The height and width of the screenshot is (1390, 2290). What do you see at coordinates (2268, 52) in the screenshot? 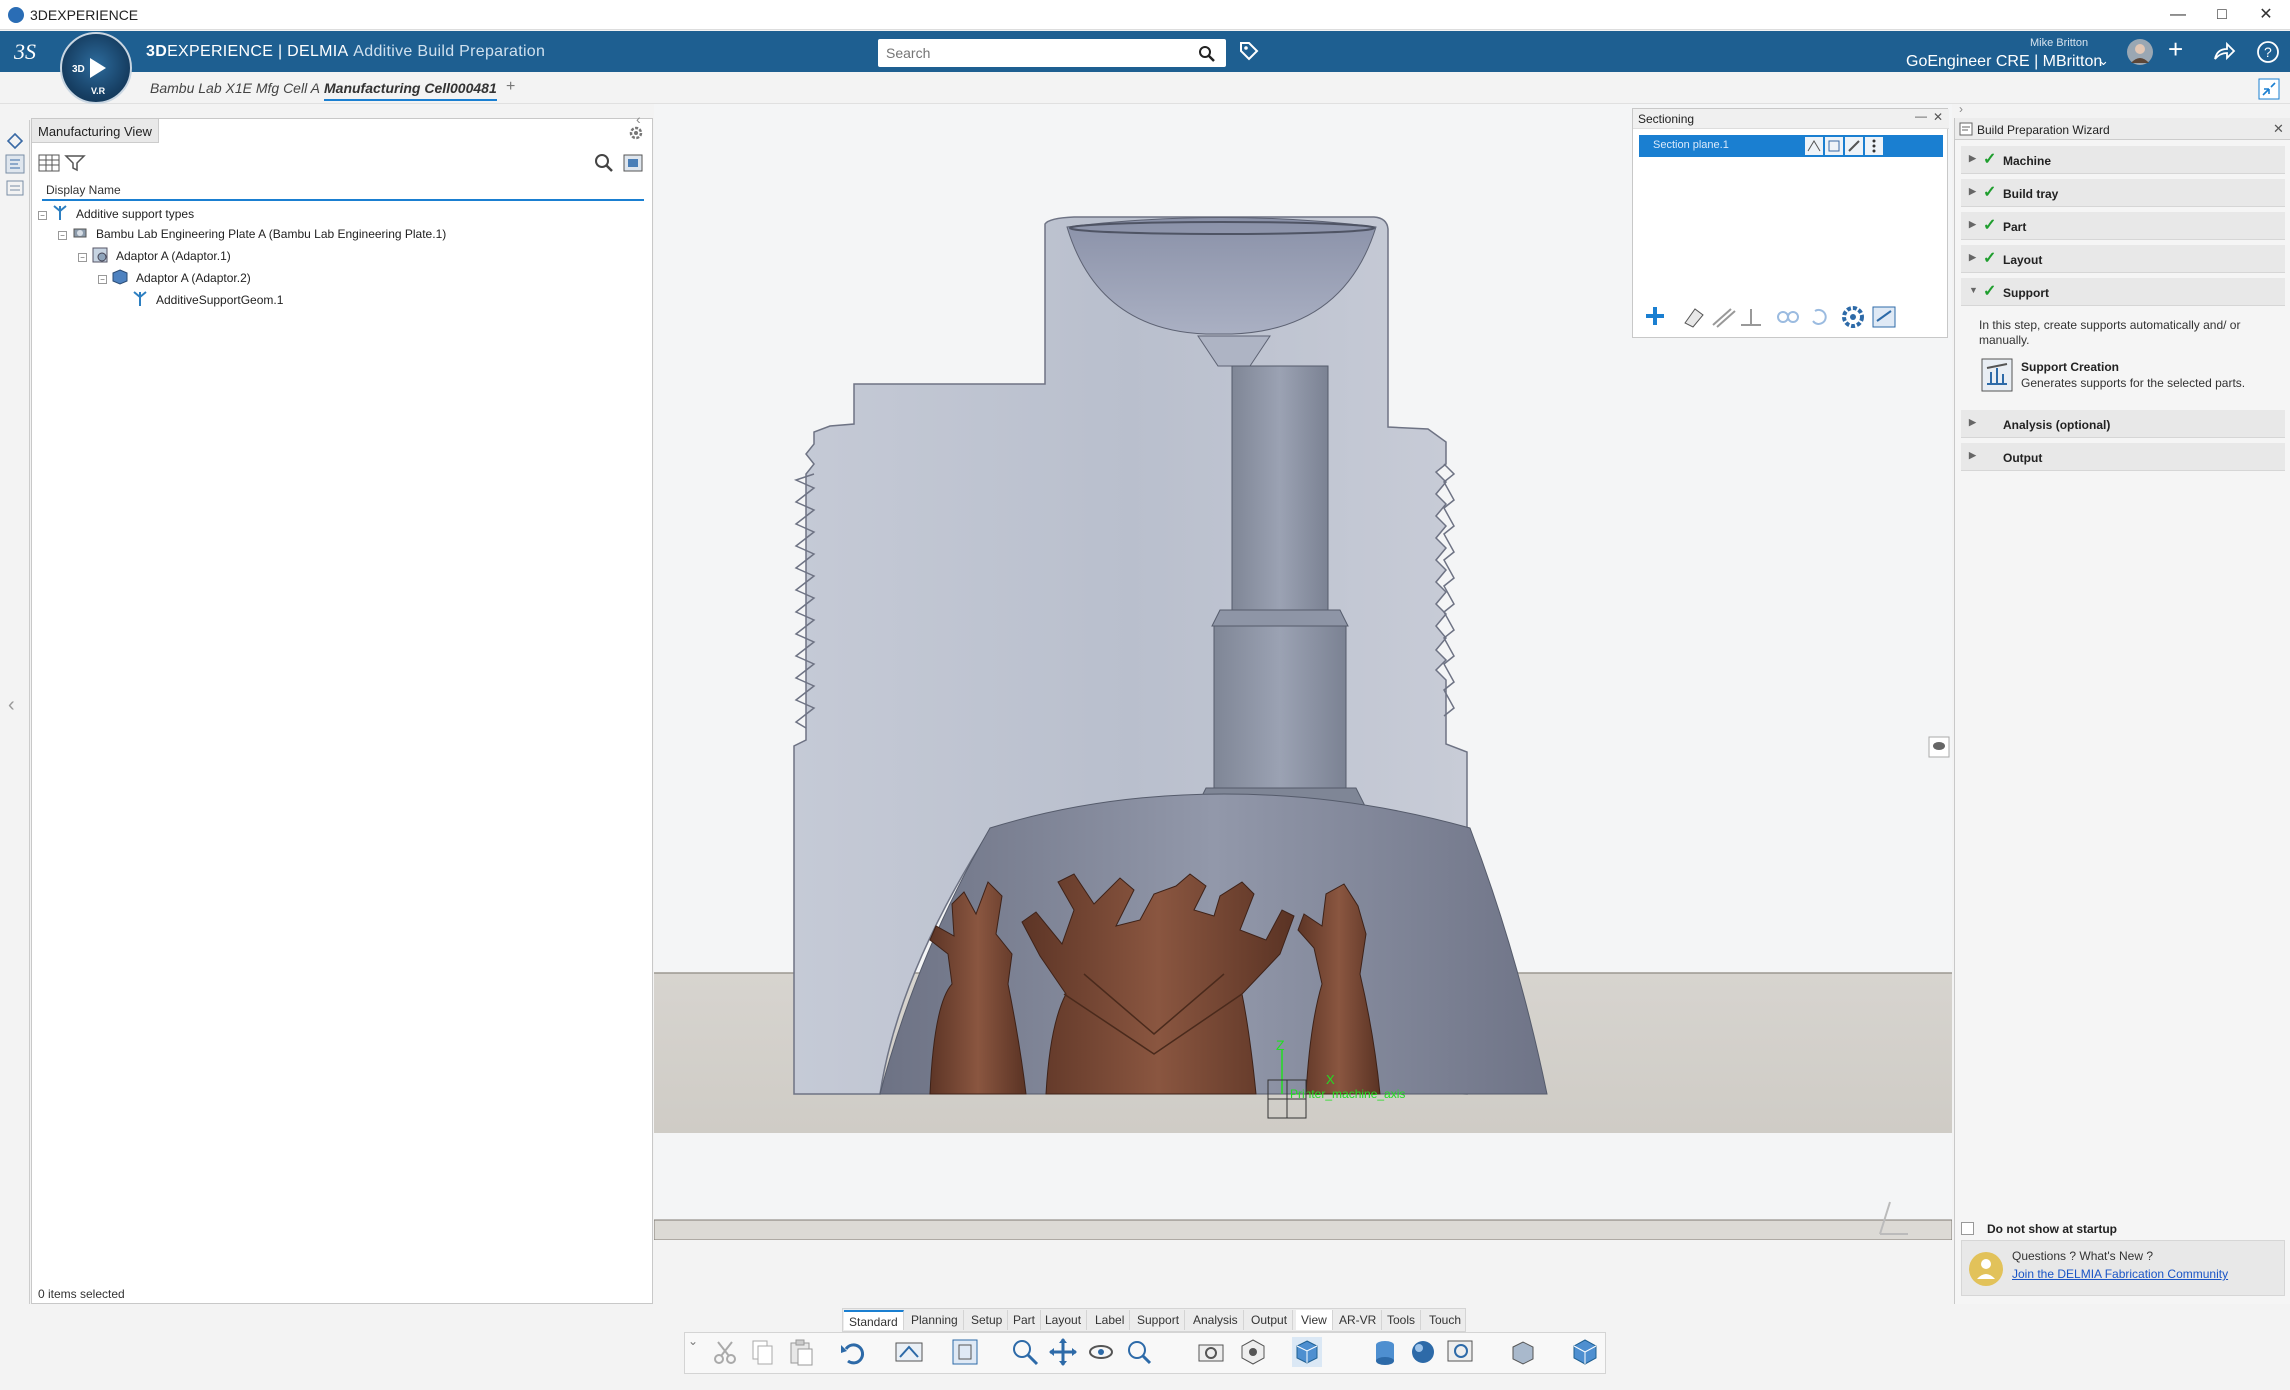
I see `help-icon: ?` at bounding box center [2268, 52].